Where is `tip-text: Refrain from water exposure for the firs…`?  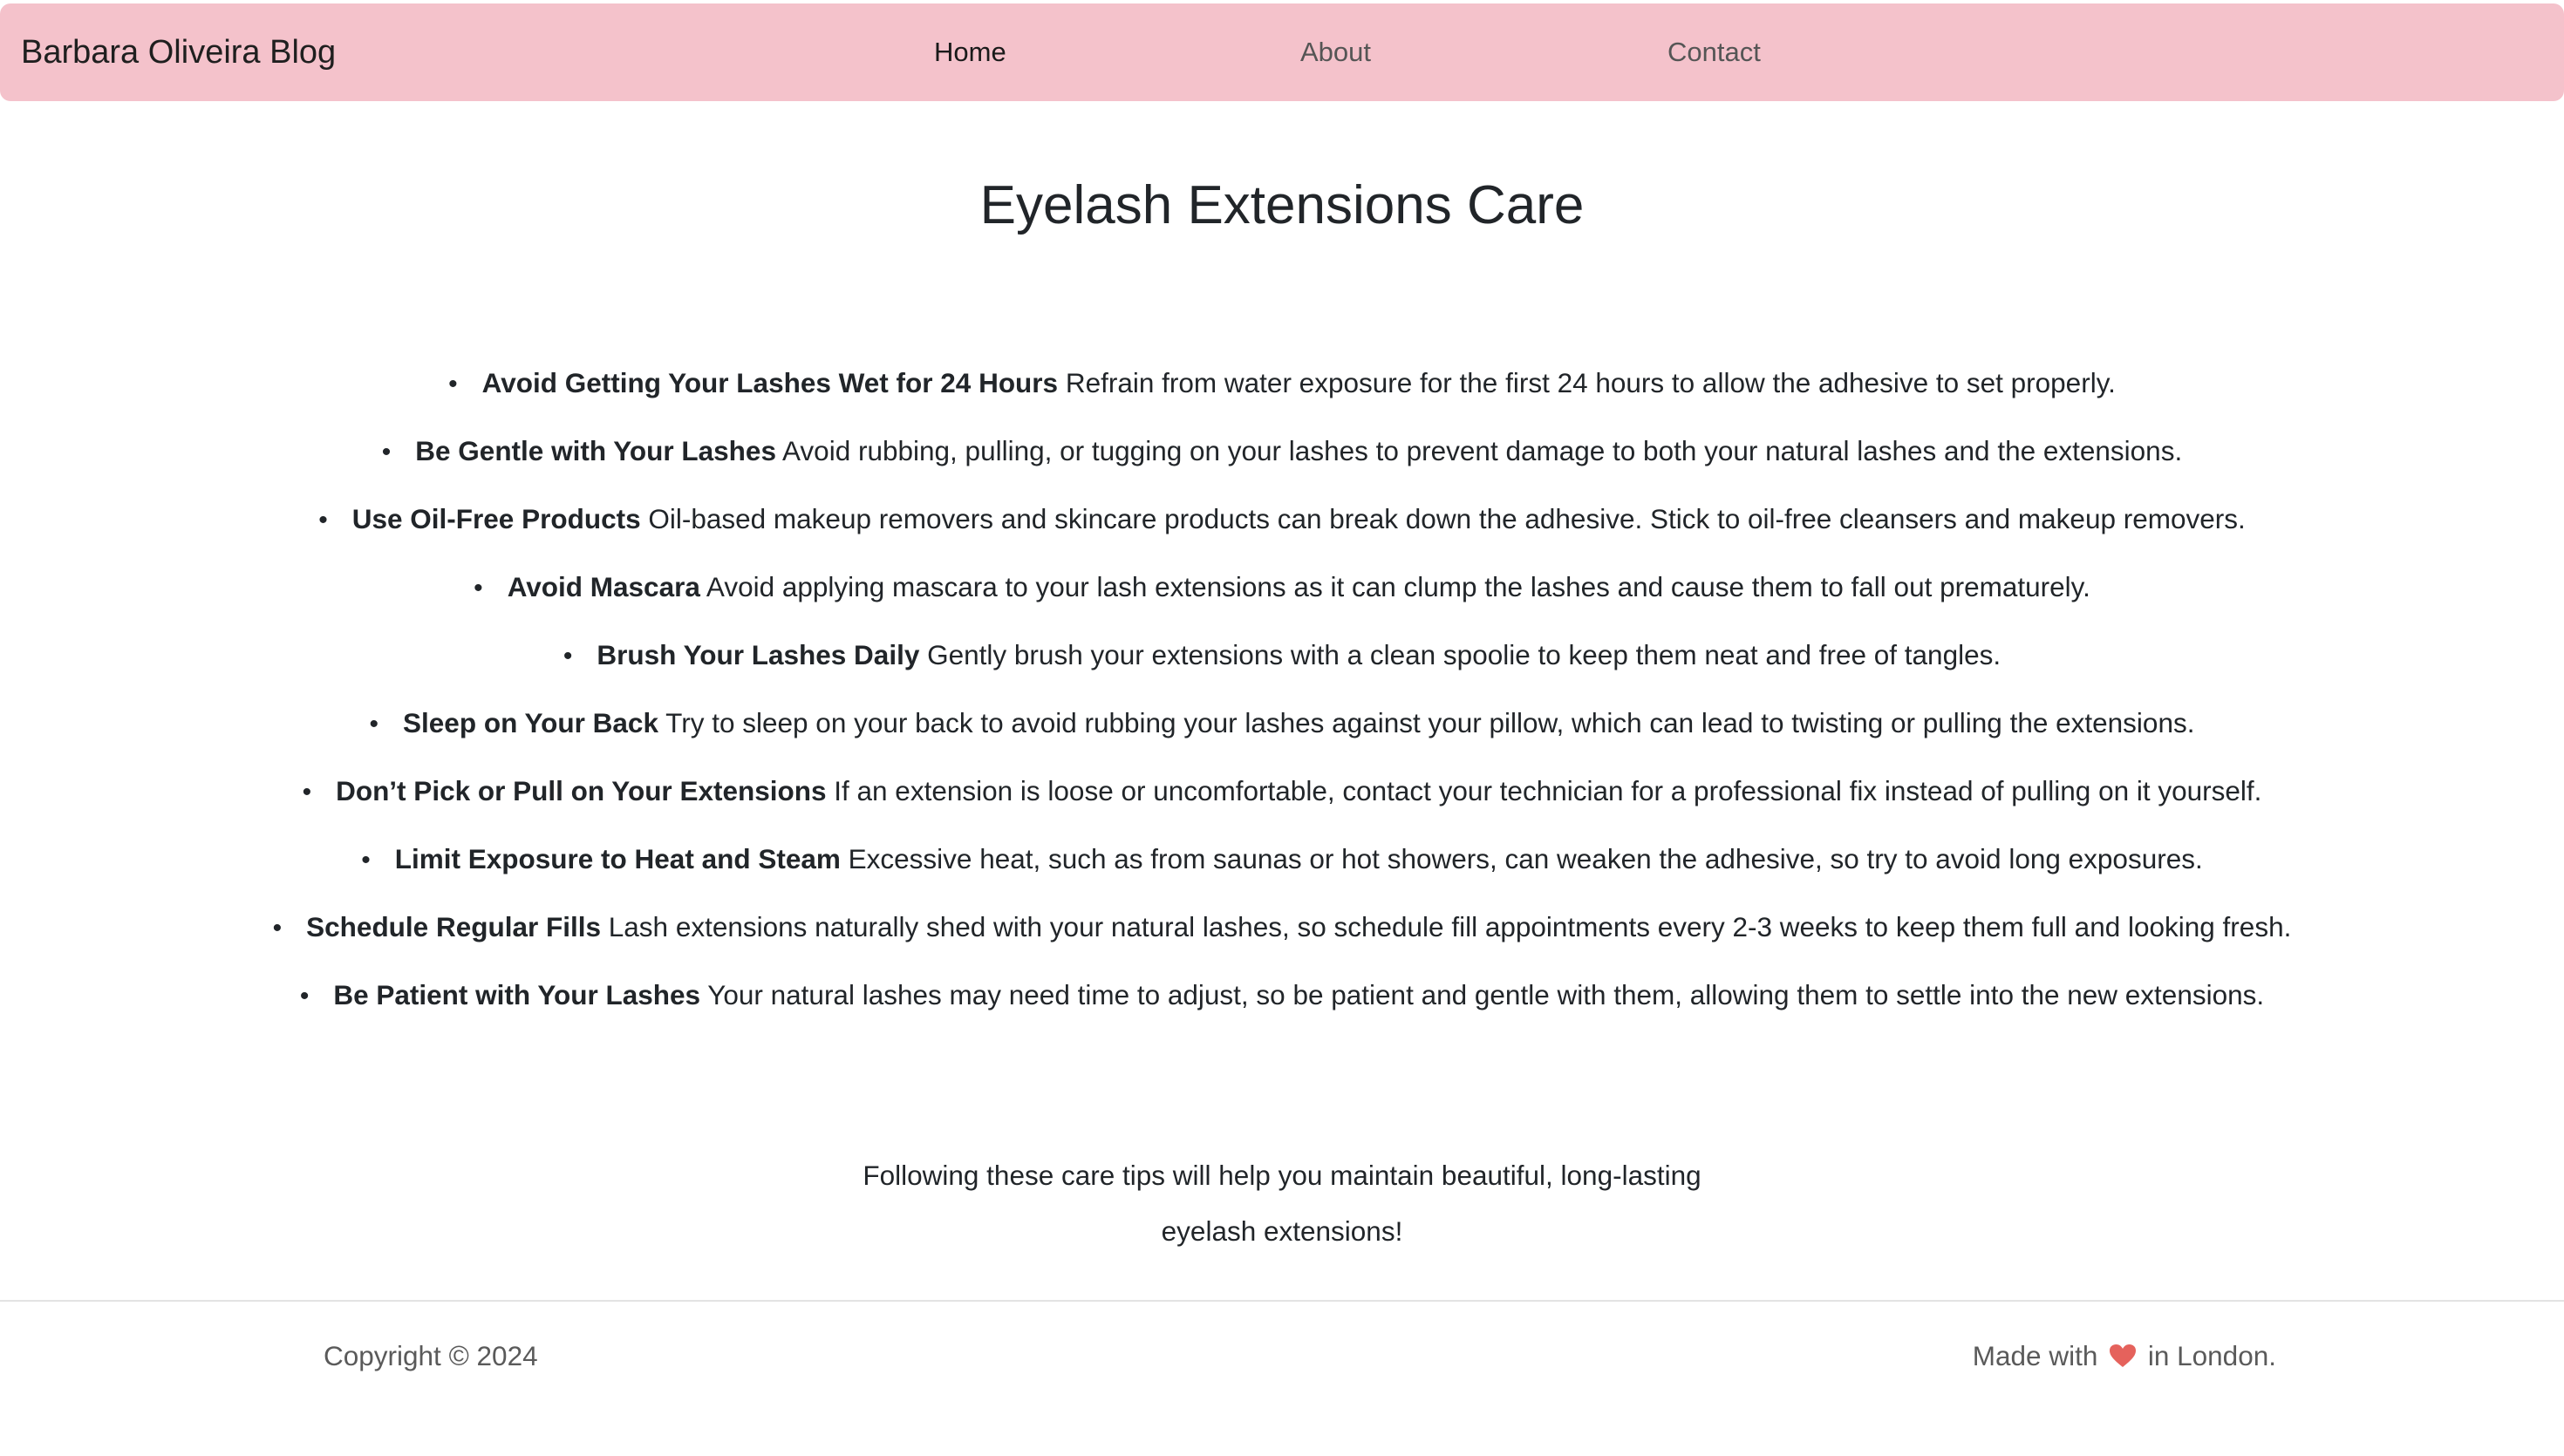 tip-text: Refrain from water exposure for the firs… is located at coordinates (1590, 382).